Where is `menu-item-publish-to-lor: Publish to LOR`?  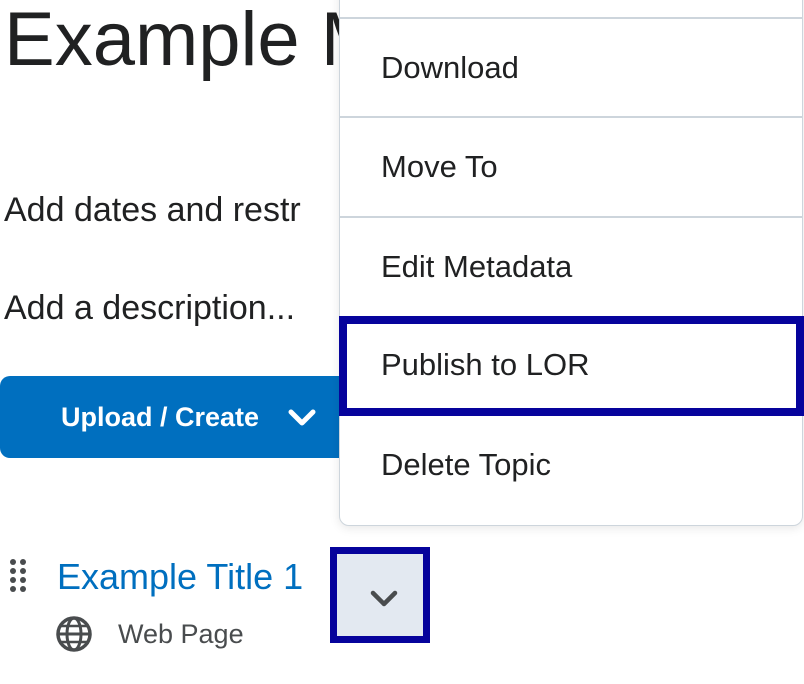
menu-item-publish-to-lor: Publish to LOR is located at coordinates (571, 366).